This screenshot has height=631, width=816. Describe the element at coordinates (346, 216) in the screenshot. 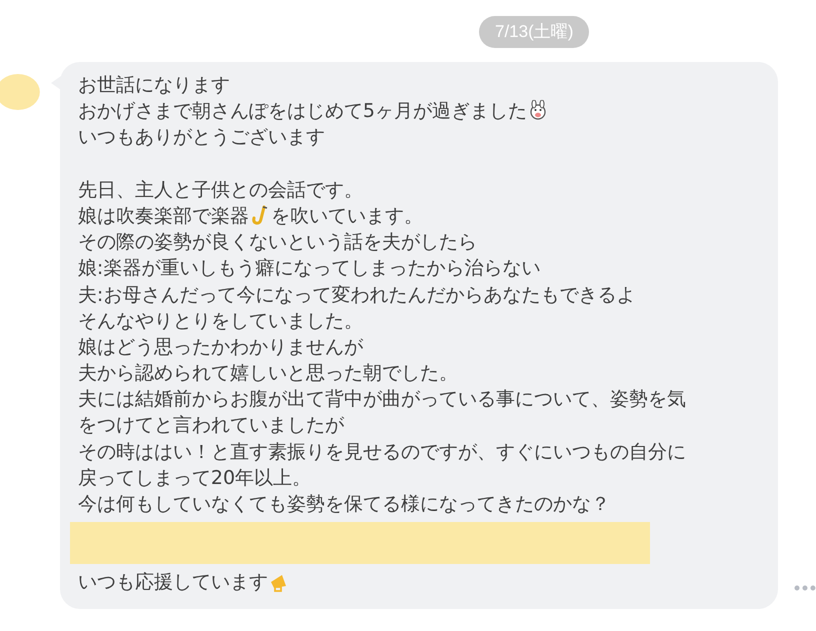

I see `message-text: を吹いています。` at that location.